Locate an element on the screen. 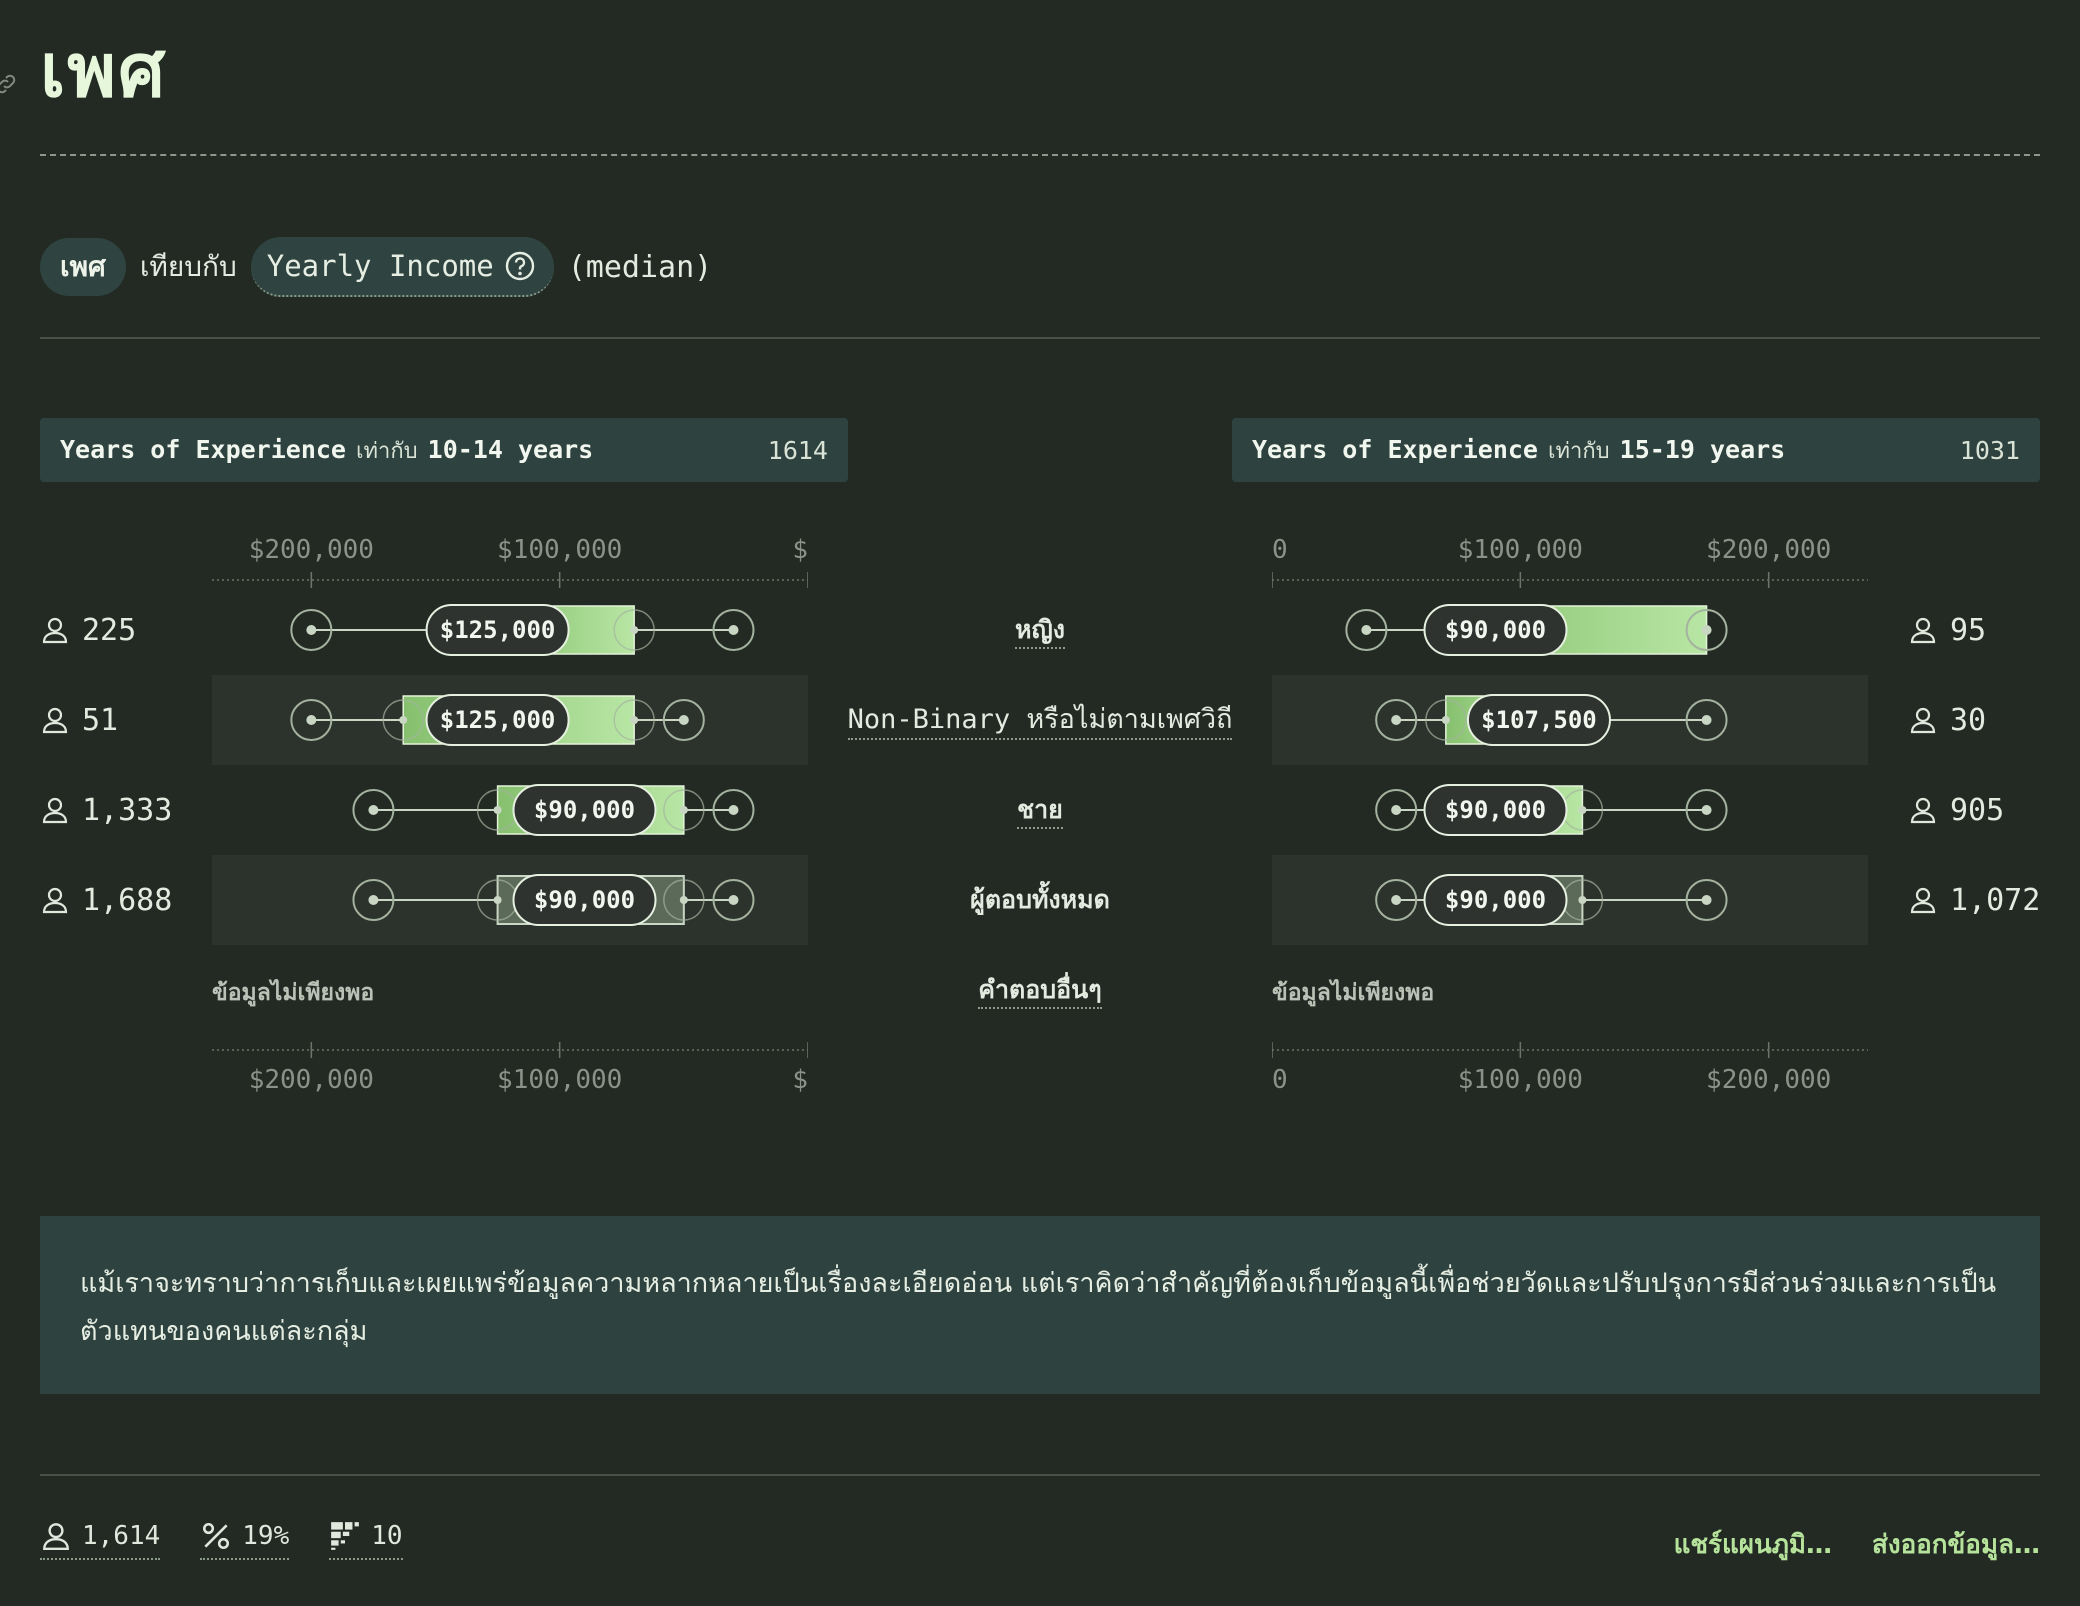 This screenshot has width=2080, height=1606. grid-icon is located at coordinates (345, 1536).